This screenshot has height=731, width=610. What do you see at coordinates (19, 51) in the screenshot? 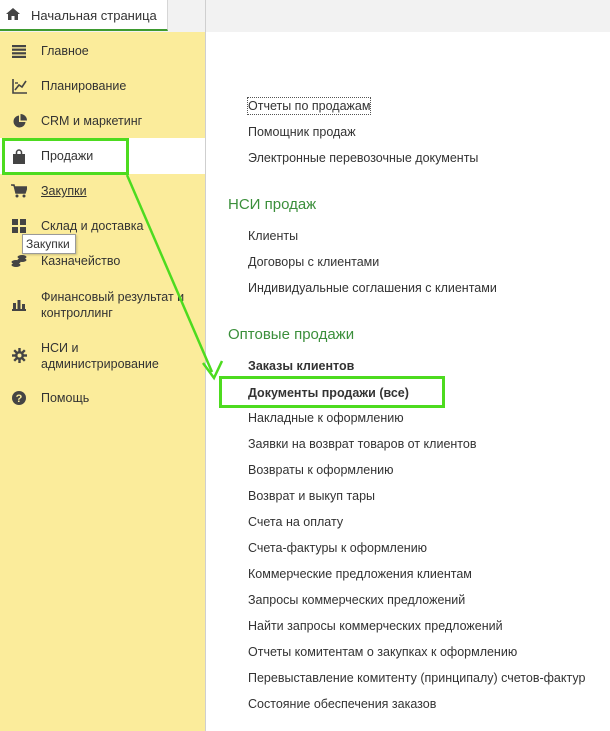
I see `menu-lines-icon` at bounding box center [19, 51].